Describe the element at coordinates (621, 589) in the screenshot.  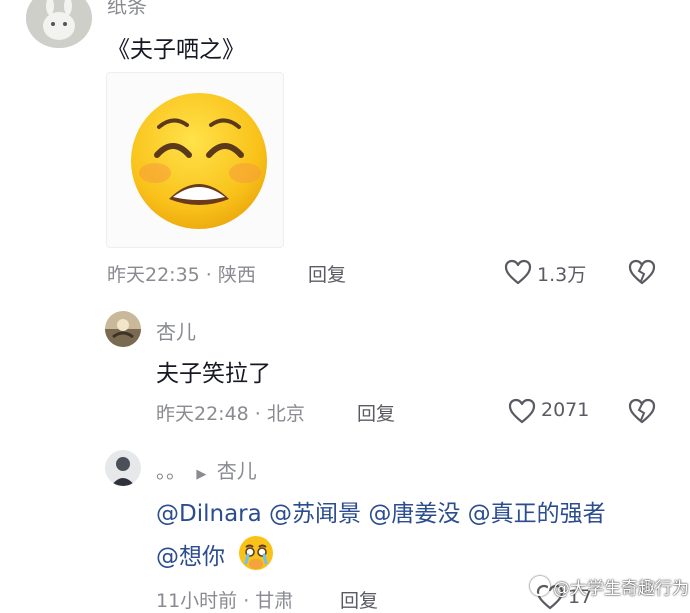
I see `watermark-text: @大学生奇趣行为` at that location.